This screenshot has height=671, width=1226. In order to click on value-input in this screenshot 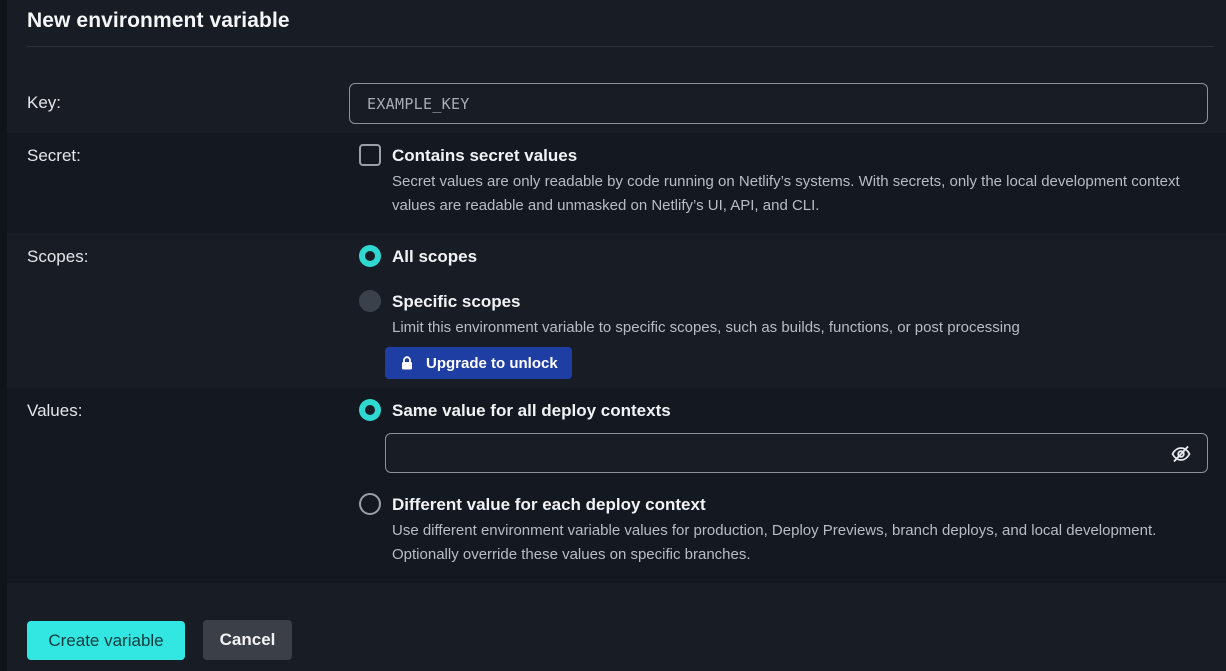, I will do `click(796, 453)`.